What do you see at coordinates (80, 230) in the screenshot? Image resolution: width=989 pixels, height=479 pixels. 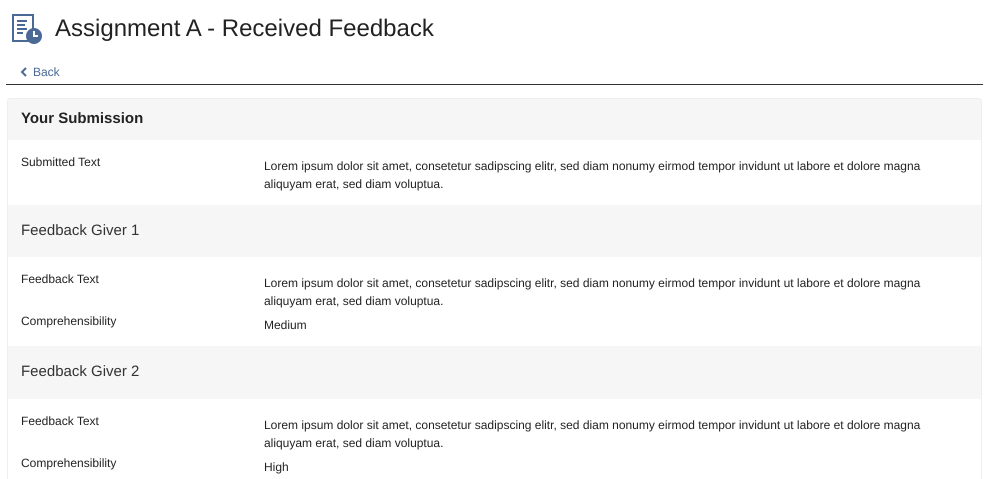 I see `feedback-giver-heading: Feedback Giver 1` at bounding box center [80, 230].